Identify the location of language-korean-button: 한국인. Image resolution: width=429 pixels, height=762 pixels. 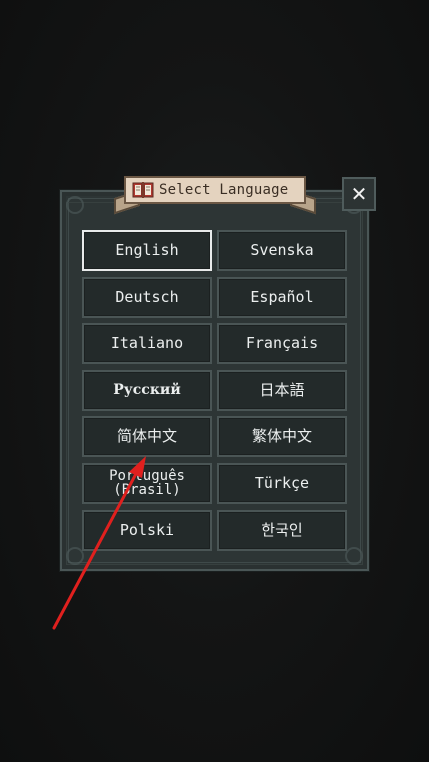
(282, 530).